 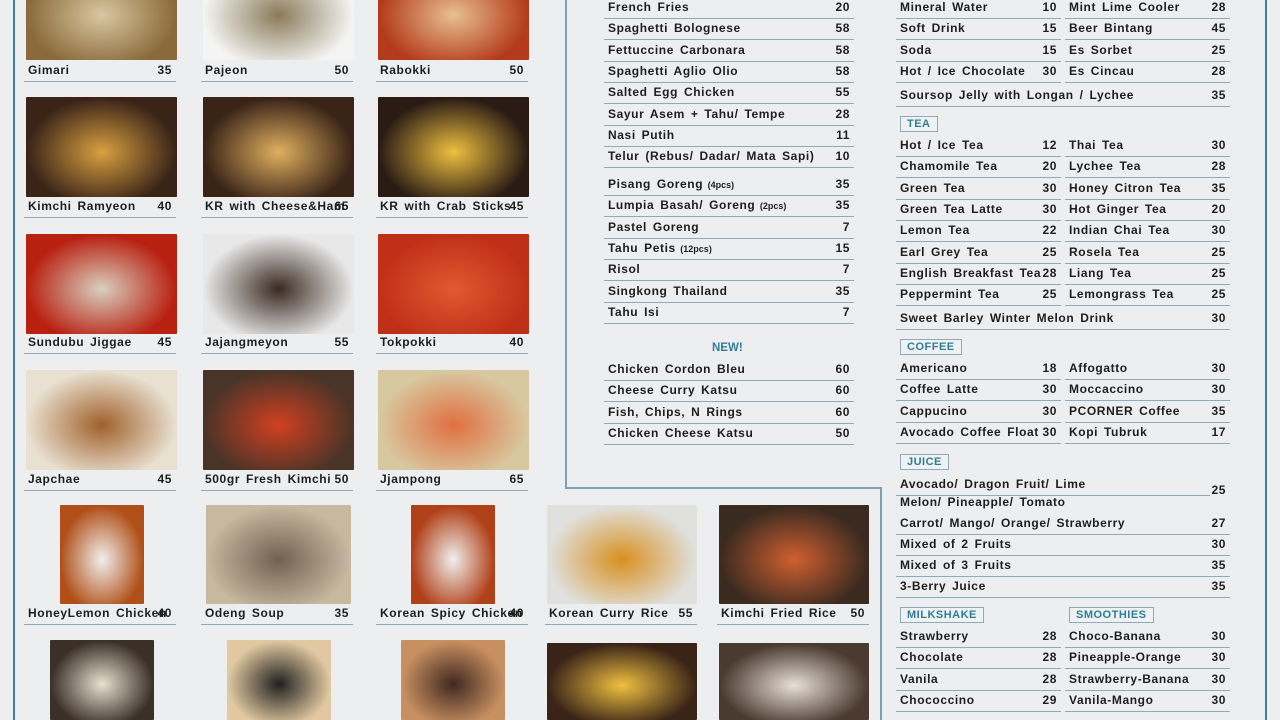 I want to click on item-name: Lemongrass Tea, so click(x=1121, y=294).